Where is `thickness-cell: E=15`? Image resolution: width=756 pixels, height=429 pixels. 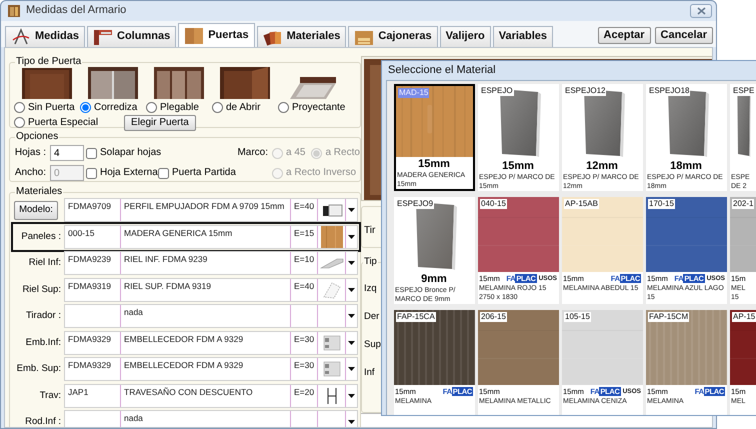 thickness-cell: E=15 is located at coordinates (304, 237).